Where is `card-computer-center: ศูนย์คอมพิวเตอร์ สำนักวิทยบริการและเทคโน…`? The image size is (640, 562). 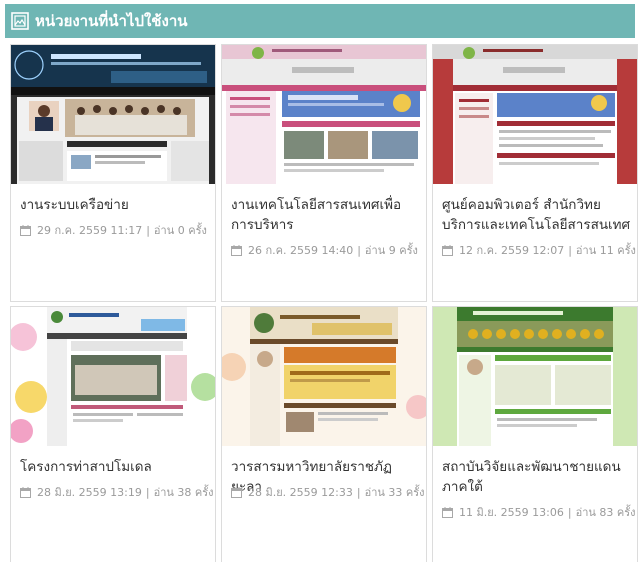 card-computer-center: ศูนย์คอมพิวเตอร์ สำนักวิทยบริการและเทคโน… is located at coordinates (535, 173).